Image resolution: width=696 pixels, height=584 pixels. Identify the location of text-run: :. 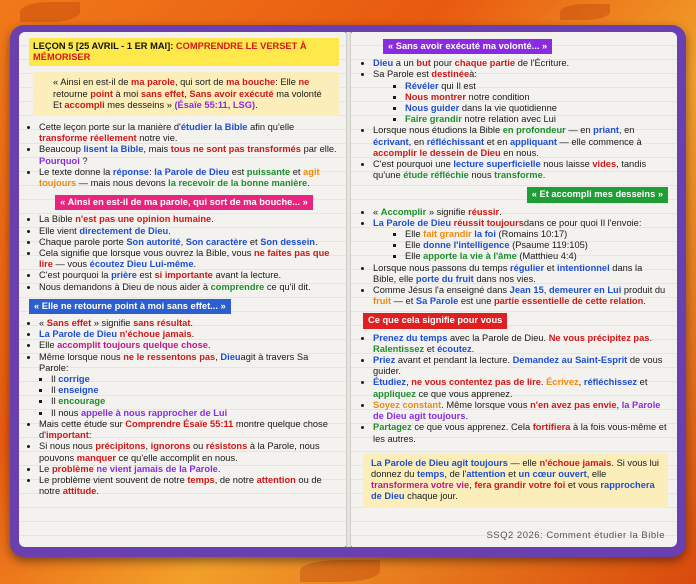
(90, 435).